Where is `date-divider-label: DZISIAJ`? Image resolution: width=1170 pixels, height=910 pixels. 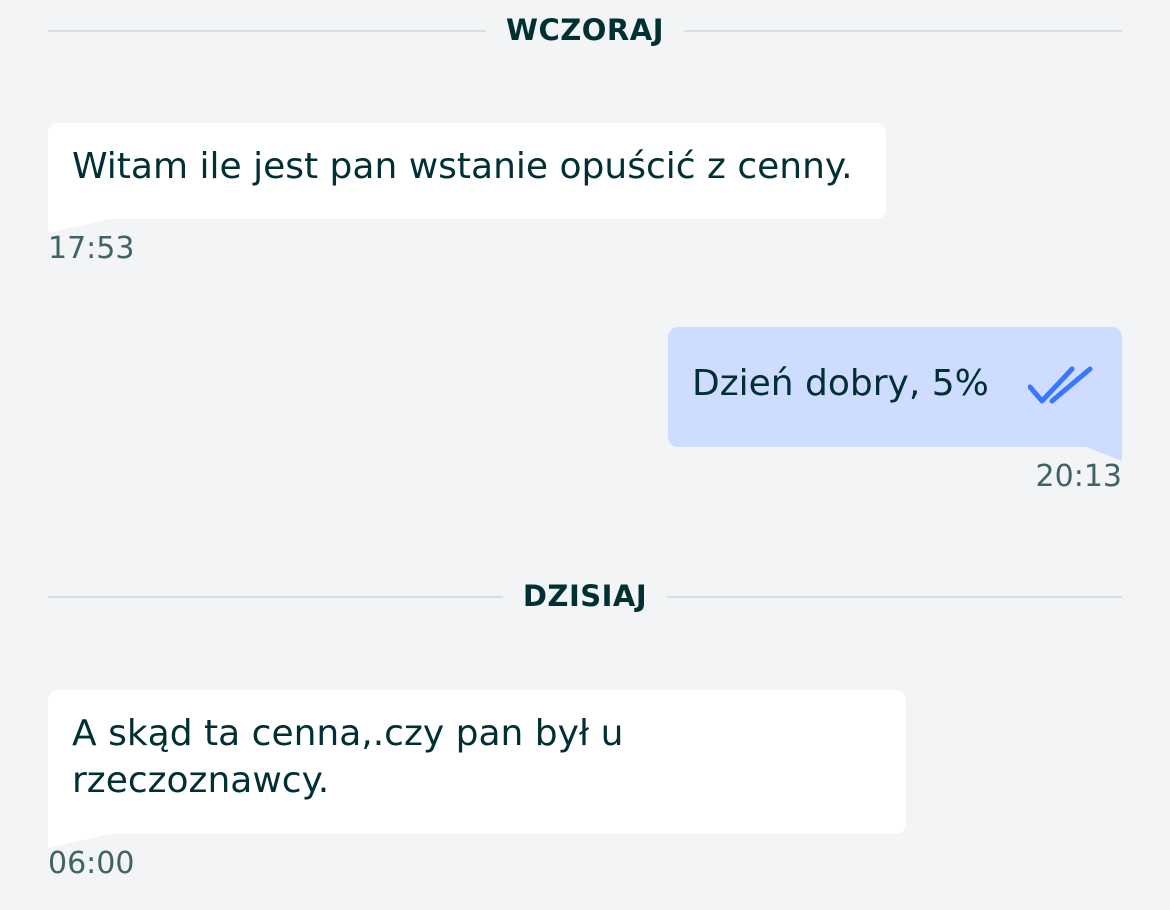
date-divider-label: DZISIAJ is located at coordinates (585, 596).